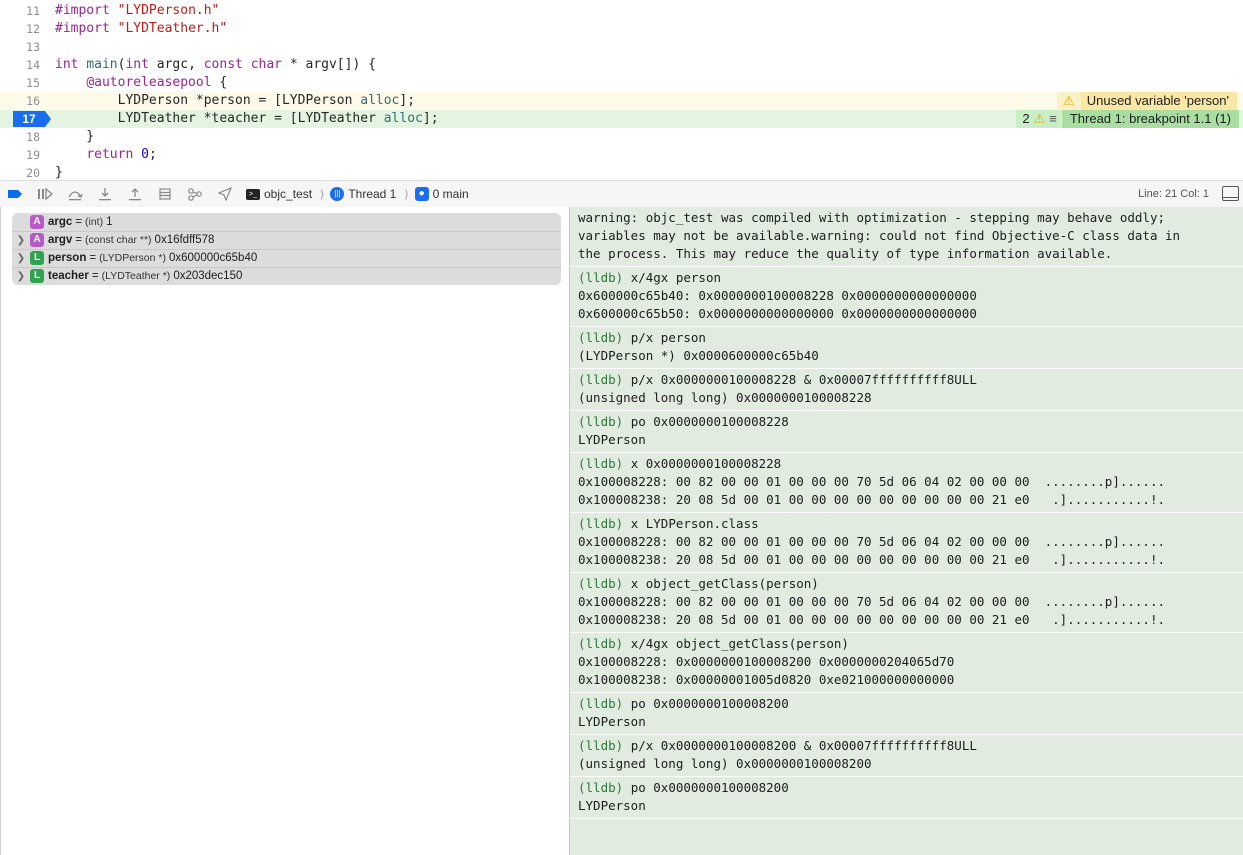 The width and height of the screenshot is (1243, 855). What do you see at coordinates (1127, 119) in the screenshot?
I see `breakpoint-annotation: 2 ⚠ ≡ Thread 1: breakpoint 1.1 (1)` at bounding box center [1127, 119].